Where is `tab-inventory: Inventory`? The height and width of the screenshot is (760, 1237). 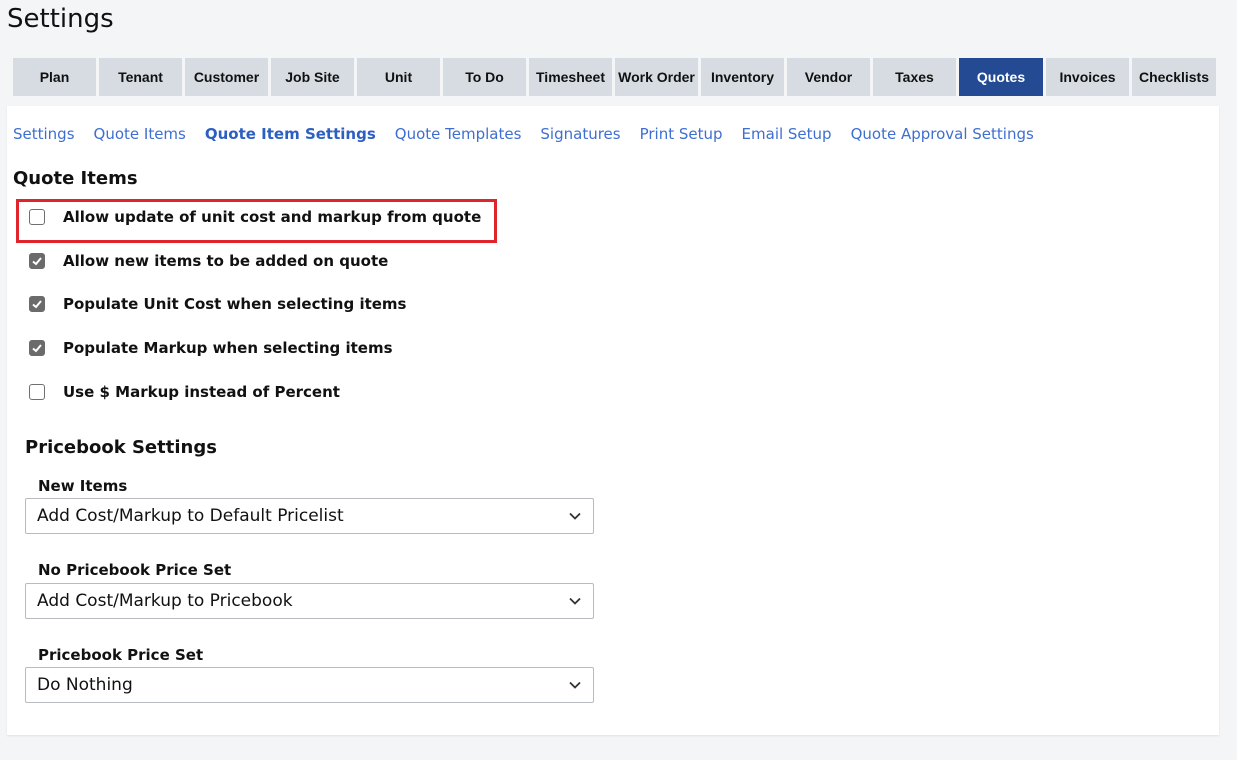
tab-inventory: Inventory is located at coordinates (742, 77).